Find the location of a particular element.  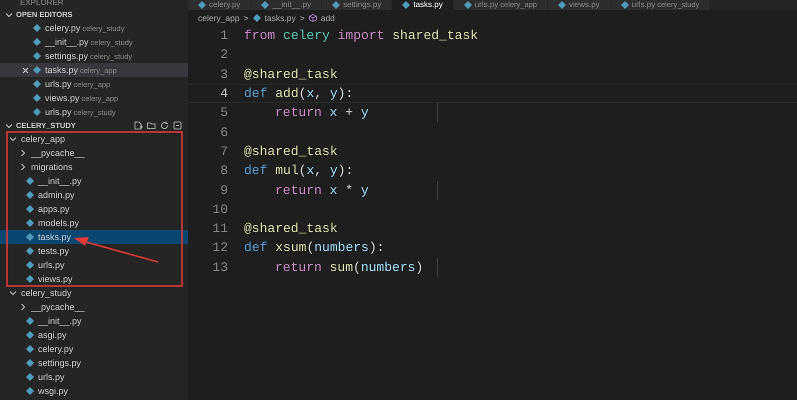

cube-icon is located at coordinates (312, 18).